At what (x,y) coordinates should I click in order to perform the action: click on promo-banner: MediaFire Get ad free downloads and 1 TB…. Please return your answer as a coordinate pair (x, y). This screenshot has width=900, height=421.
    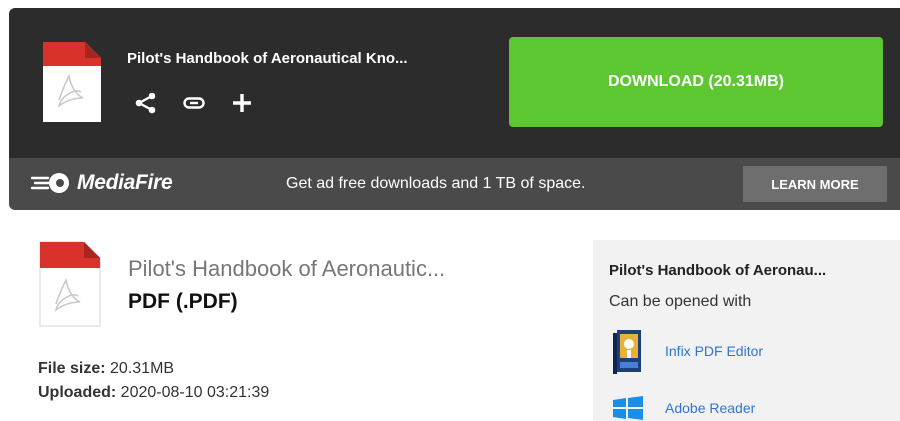
    Looking at the image, I should click on (454, 184).